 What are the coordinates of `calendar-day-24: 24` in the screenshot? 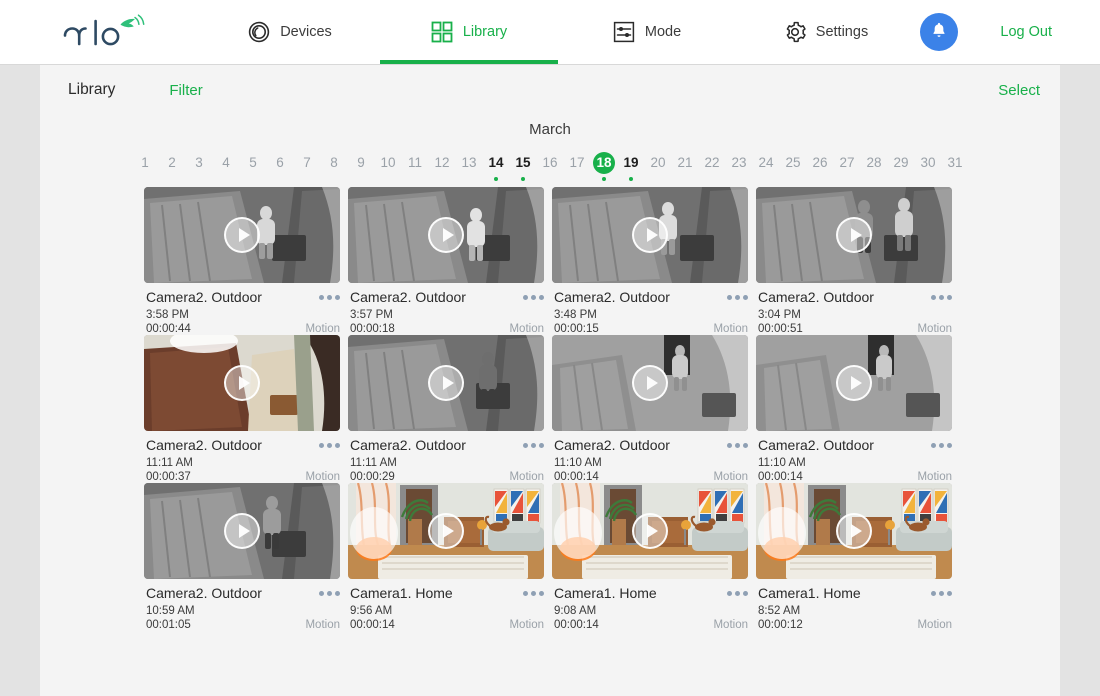 It's located at (766, 166).